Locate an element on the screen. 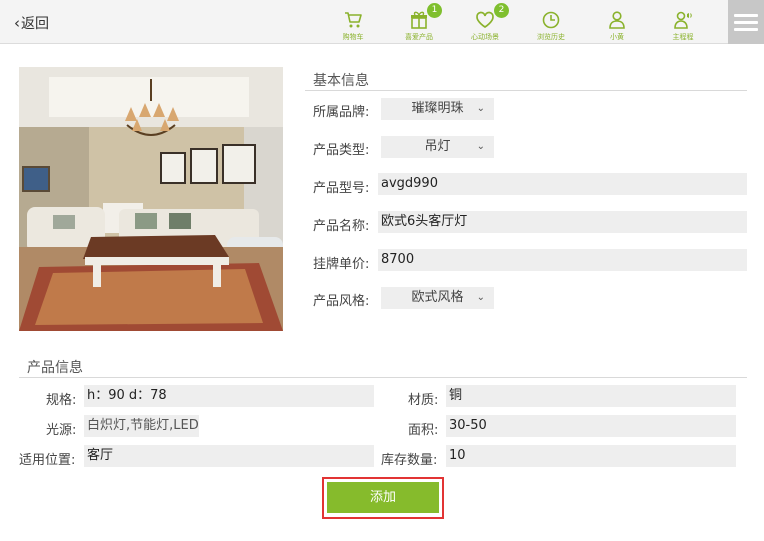  style-value: 欧式风格 is located at coordinates (437, 297).